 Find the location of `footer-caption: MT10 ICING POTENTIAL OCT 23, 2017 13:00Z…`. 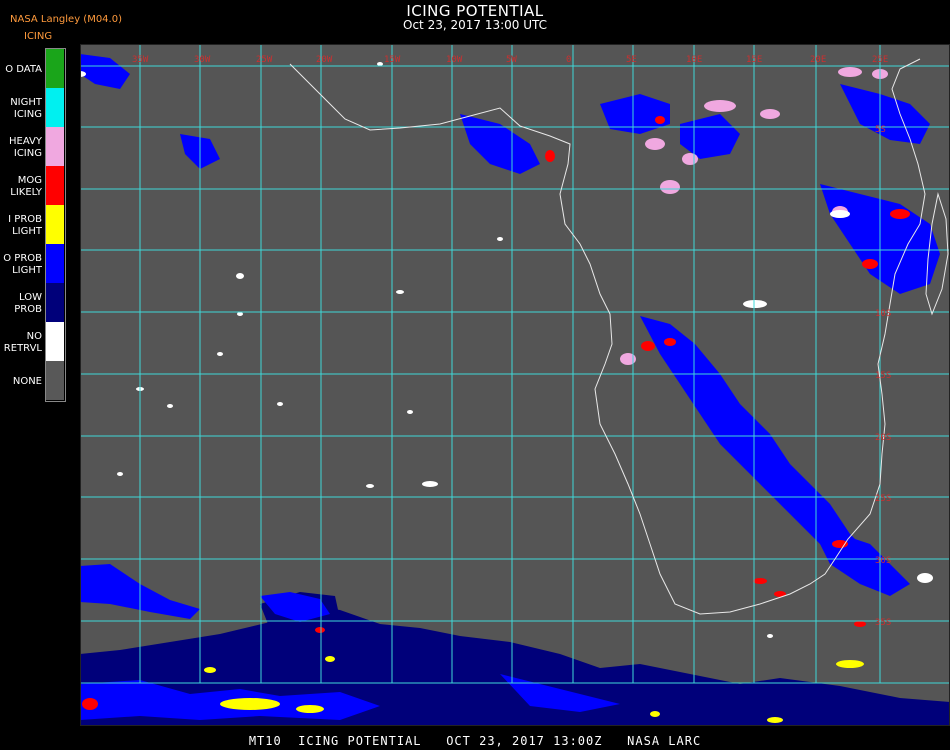

footer-caption: MT10 ICING POTENTIAL OCT 23, 2017 13:00Z… is located at coordinates (475, 741).